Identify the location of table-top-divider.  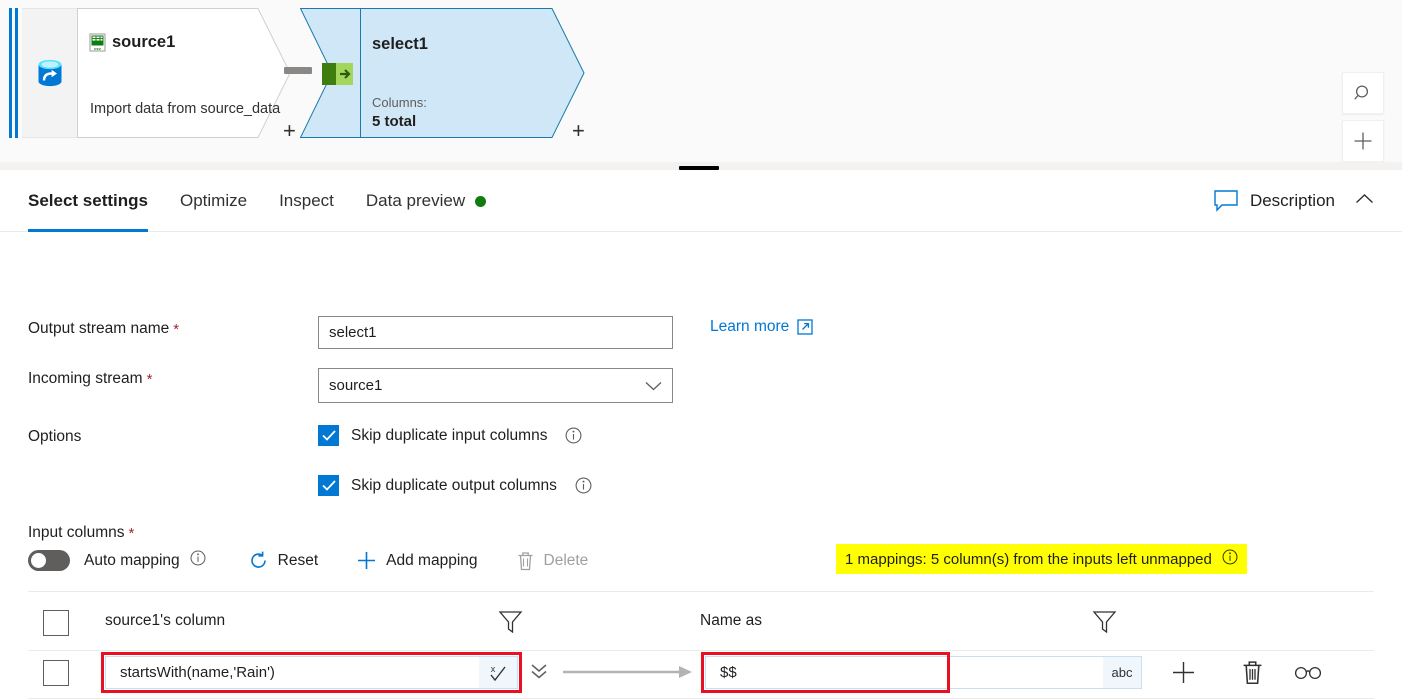
(701, 591).